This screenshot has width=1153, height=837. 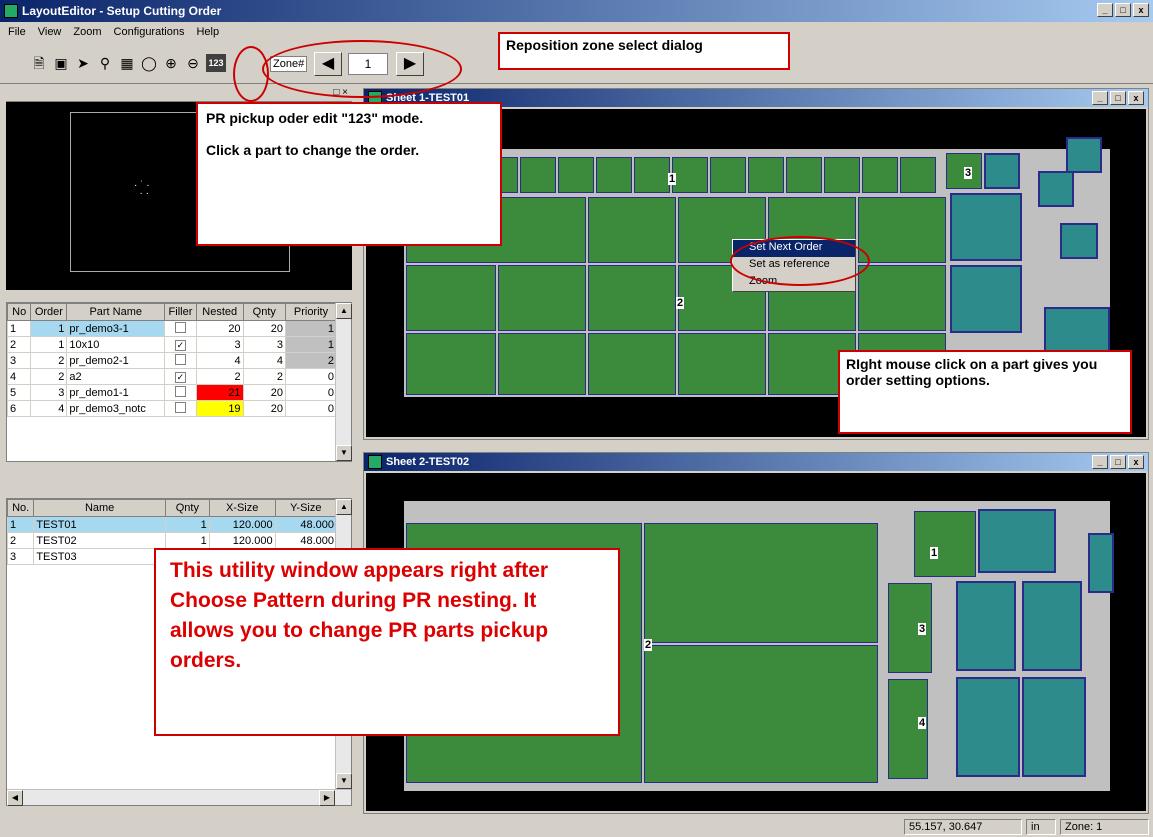 I want to click on scroll-left-icon: ◀, so click(x=15, y=798).